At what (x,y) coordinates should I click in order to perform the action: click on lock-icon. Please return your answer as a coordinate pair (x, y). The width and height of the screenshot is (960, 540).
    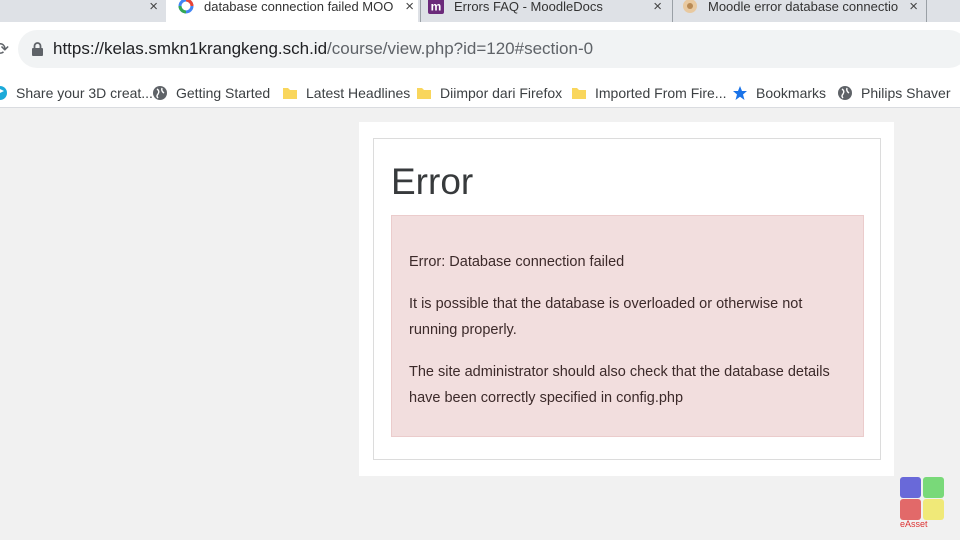
    Looking at the image, I should click on (37, 49).